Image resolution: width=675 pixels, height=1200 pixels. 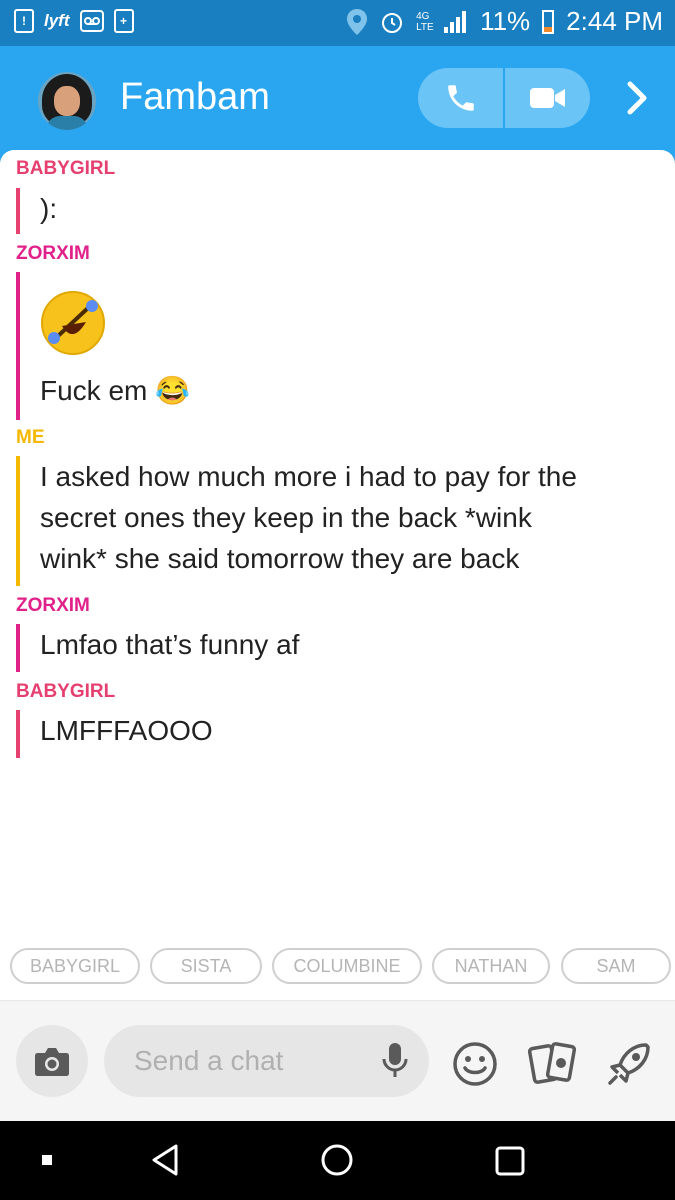 I want to click on video-call-button, so click(x=547, y=98).